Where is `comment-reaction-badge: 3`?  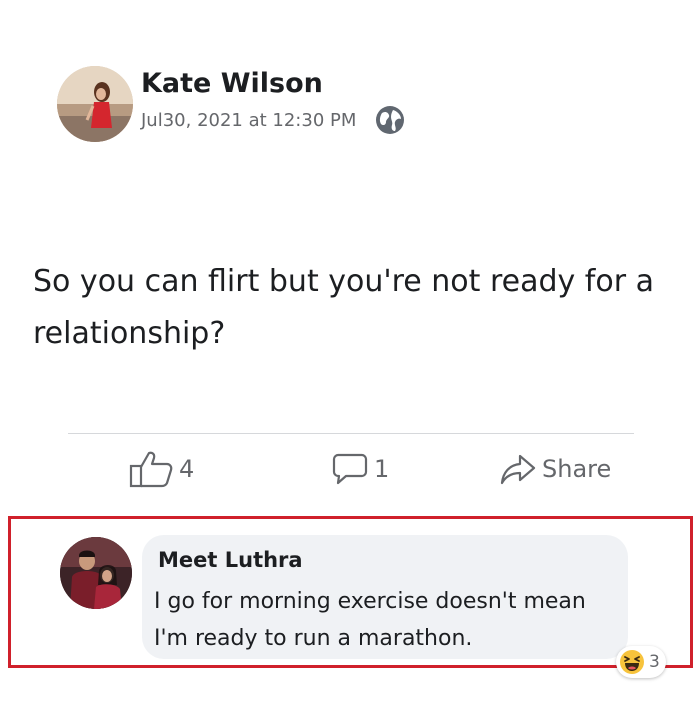
comment-reaction-badge: 3 is located at coordinates (641, 662).